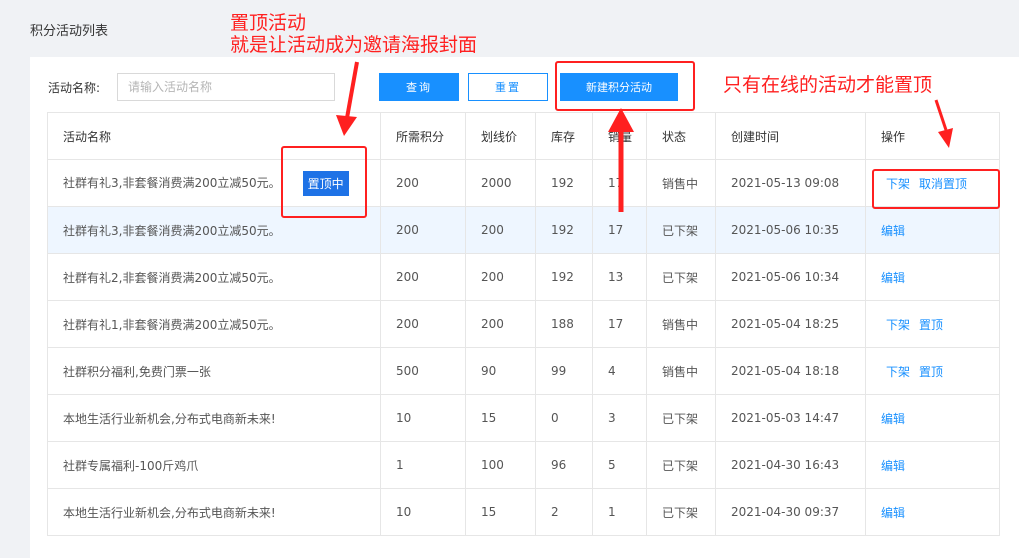 The image size is (1019, 558). I want to click on query-button: 查询, so click(419, 87).